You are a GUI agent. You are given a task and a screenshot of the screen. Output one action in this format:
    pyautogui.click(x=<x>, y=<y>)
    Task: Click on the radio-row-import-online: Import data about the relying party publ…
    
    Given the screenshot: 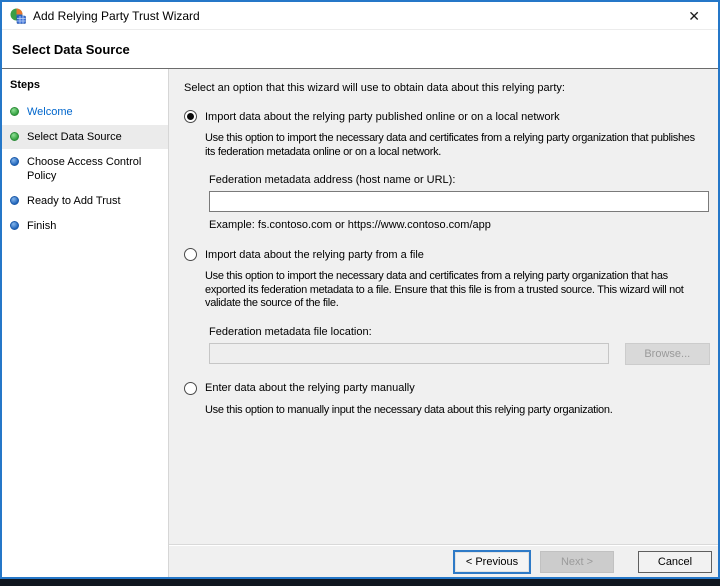 What is the action you would take?
    pyautogui.click(x=447, y=116)
    